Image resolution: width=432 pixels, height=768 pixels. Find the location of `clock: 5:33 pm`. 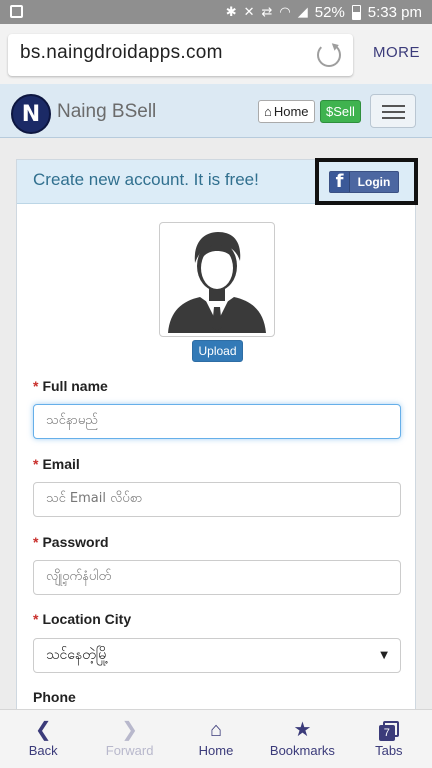

clock: 5:33 pm is located at coordinates (394, 12).